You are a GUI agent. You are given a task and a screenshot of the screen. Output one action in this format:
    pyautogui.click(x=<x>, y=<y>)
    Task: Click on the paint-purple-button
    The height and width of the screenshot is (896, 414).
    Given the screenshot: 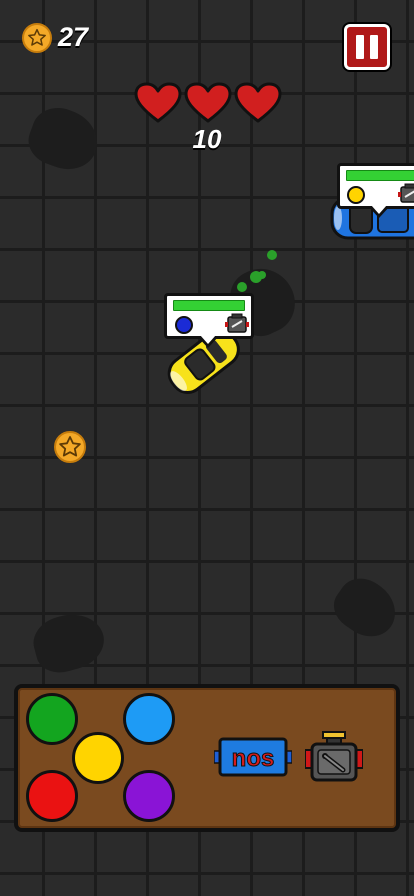 What is the action you would take?
    pyautogui.click(x=149, y=796)
    